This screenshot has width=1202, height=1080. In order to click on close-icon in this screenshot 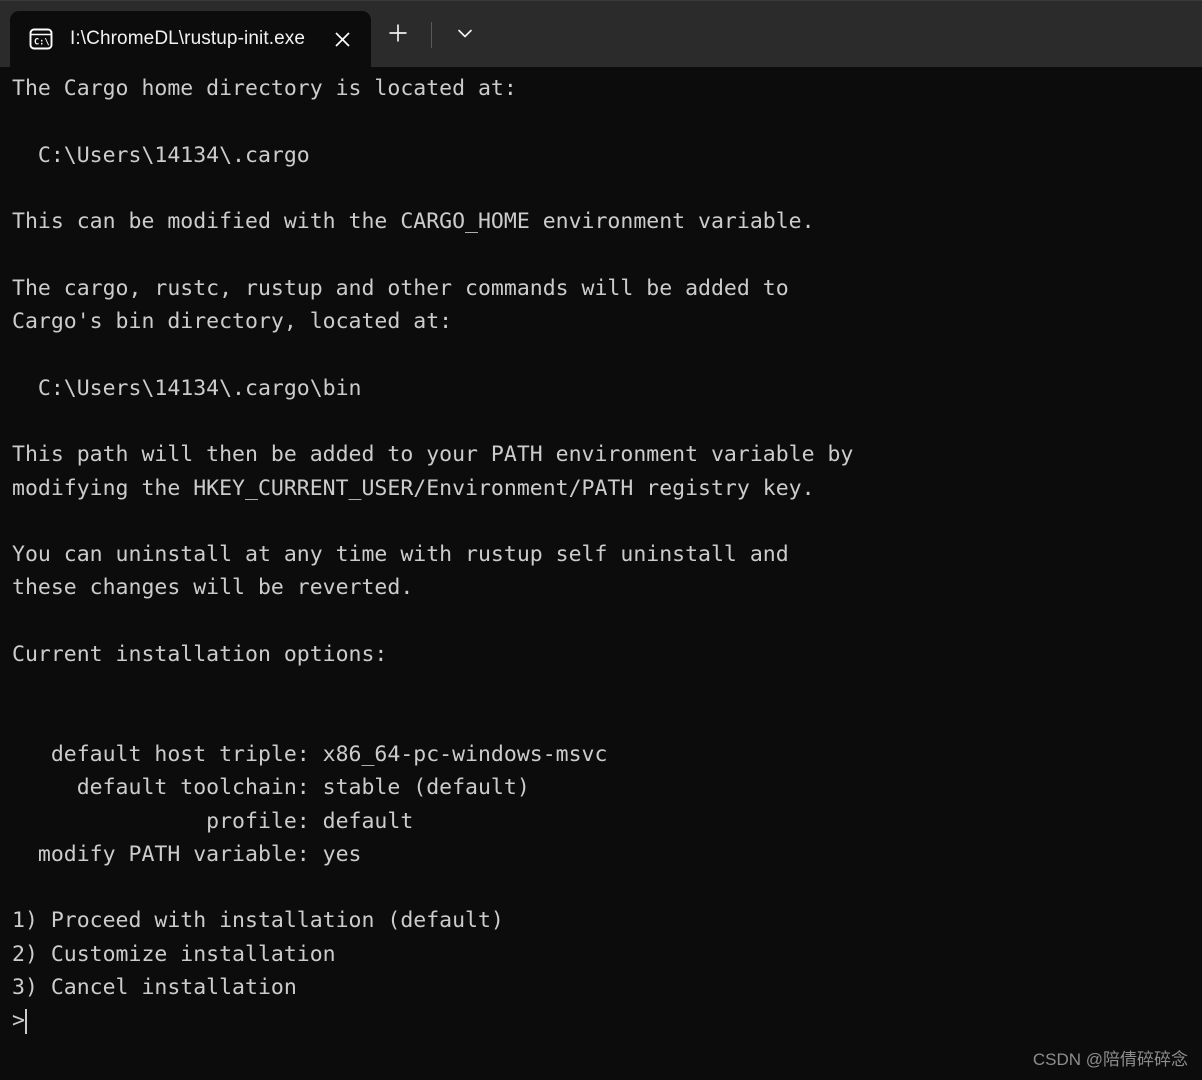, I will do `click(342, 39)`.